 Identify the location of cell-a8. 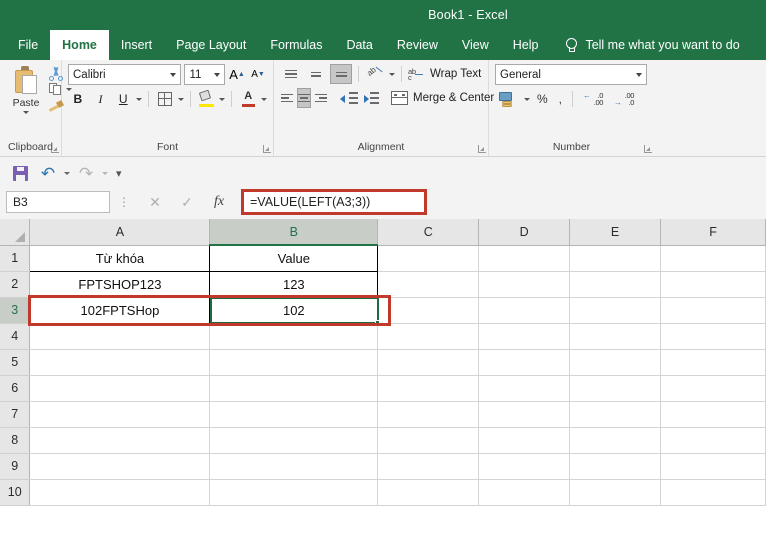
(120, 440).